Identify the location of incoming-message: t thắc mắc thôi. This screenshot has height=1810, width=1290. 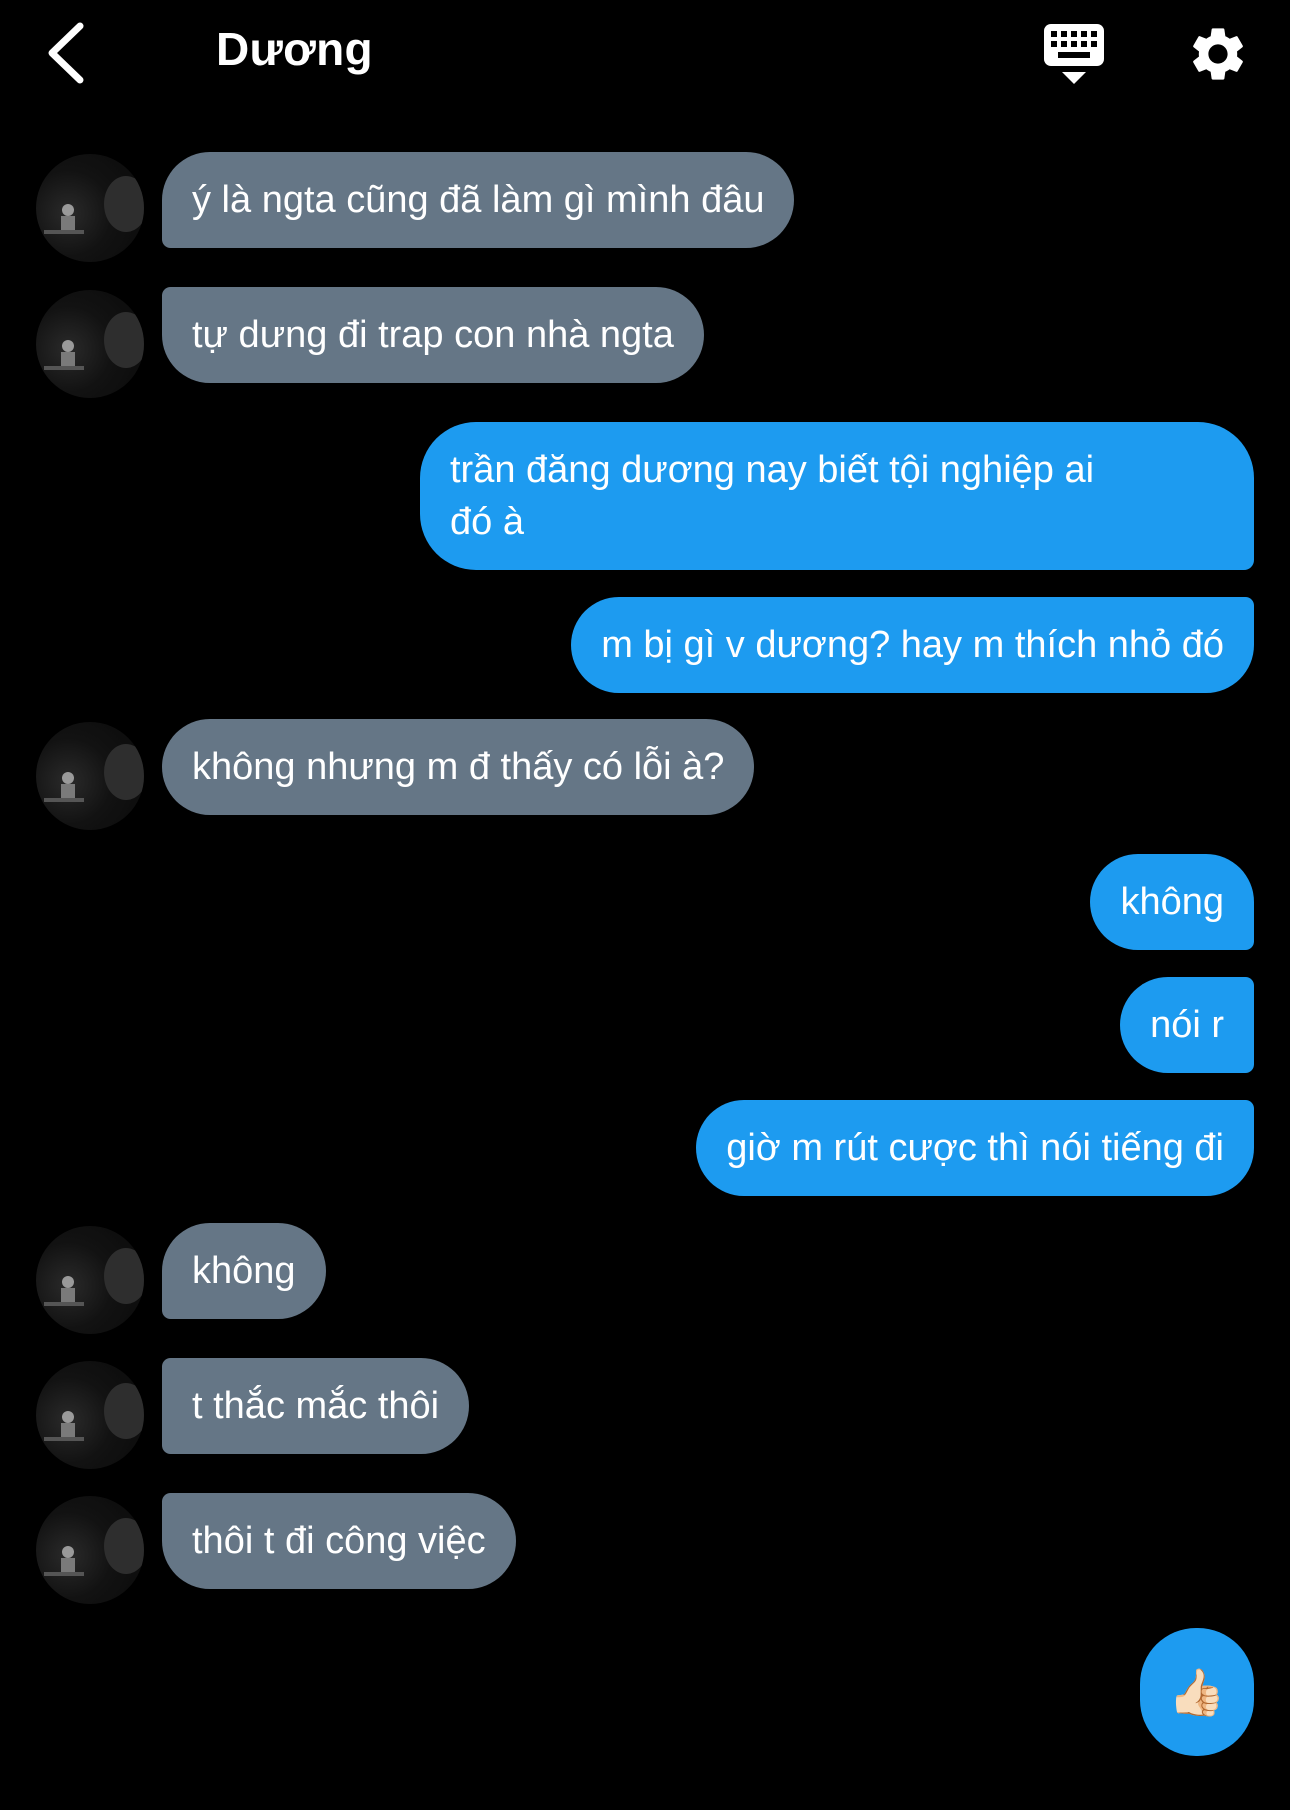
(316, 1406).